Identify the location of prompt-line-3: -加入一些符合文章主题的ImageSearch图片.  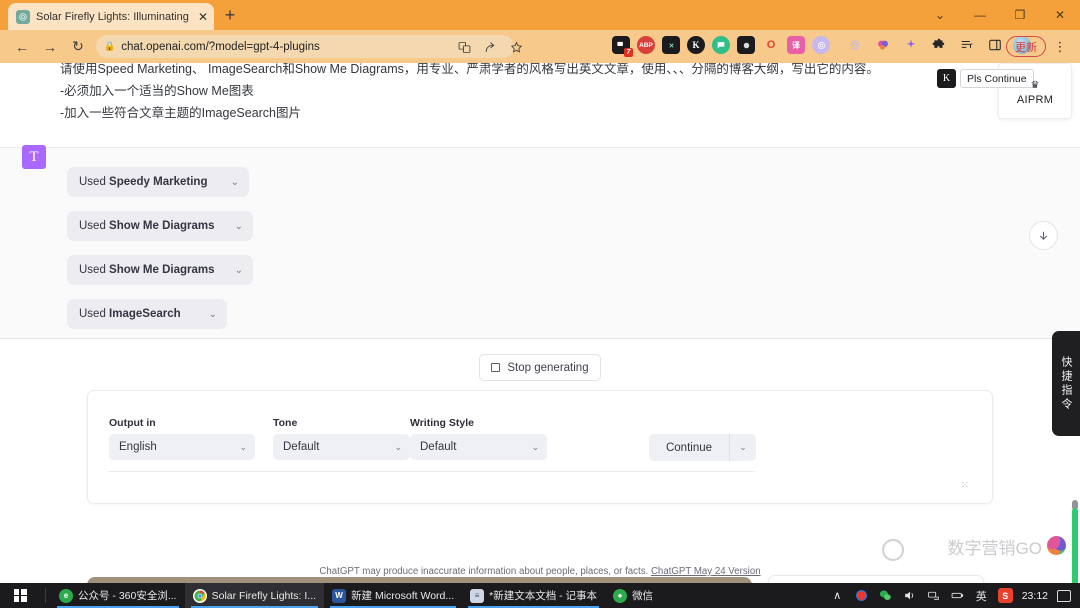
(181, 113).